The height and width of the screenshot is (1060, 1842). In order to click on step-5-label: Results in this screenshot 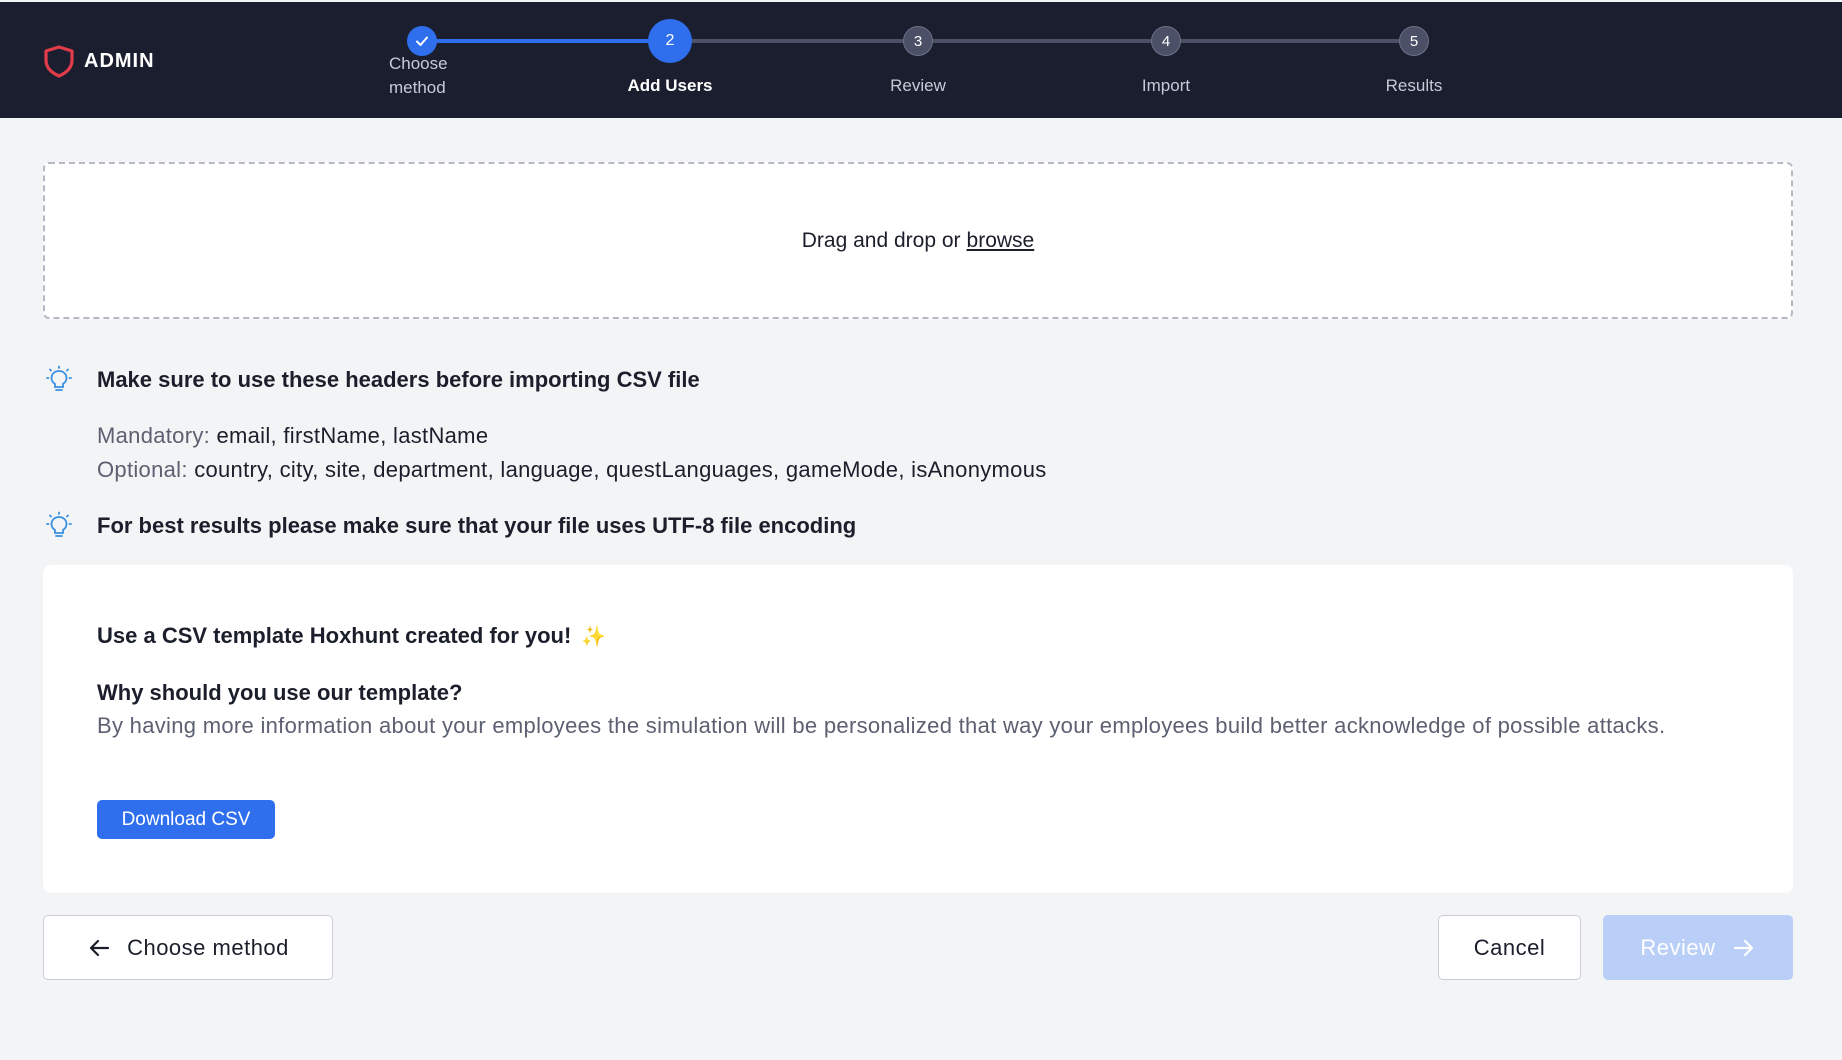, I will do `click(1414, 85)`.